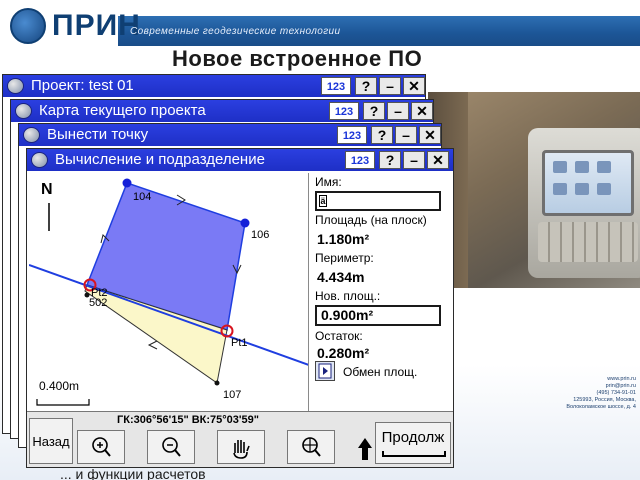  Describe the element at coordinates (98, 134) in the screenshot. I see `window-title: Вынести точку` at that location.